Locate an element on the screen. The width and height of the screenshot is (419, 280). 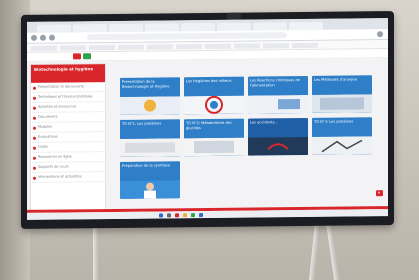
menu-icon is located at coordinates (380, 34).